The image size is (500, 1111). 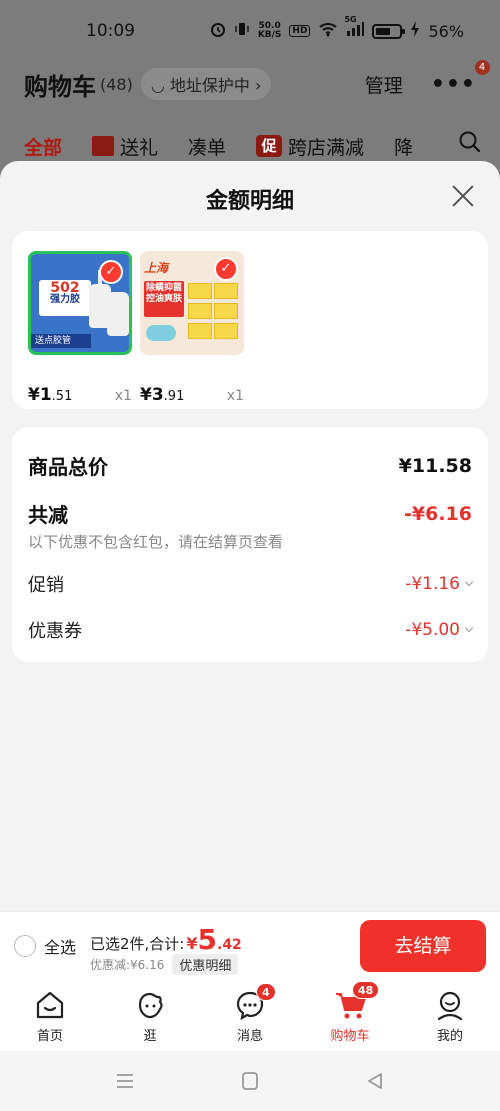 What do you see at coordinates (40, 395) in the screenshot?
I see `price-integer: ¥1` at bounding box center [40, 395].